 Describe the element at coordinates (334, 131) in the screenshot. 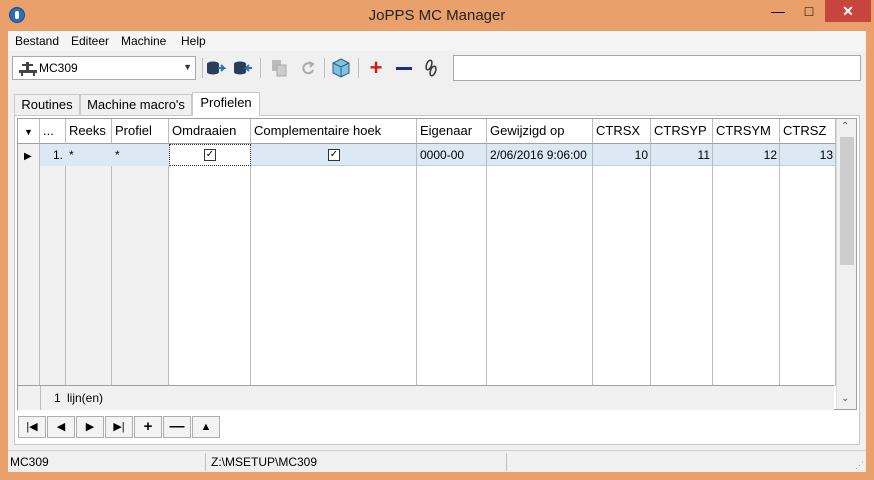

I see `col-header-complementaire-hoek: Complementaire hoek` at that location.